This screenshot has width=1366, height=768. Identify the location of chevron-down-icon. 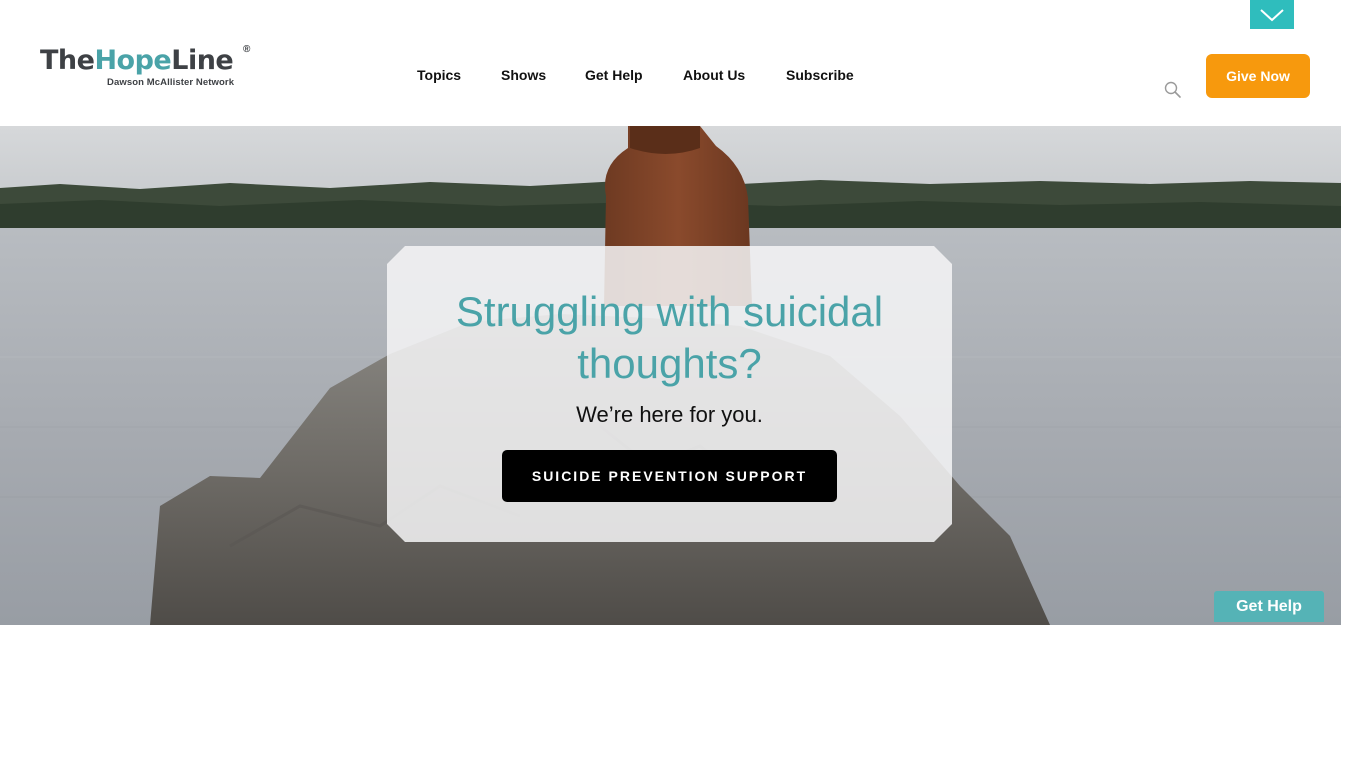
(1272, 14).